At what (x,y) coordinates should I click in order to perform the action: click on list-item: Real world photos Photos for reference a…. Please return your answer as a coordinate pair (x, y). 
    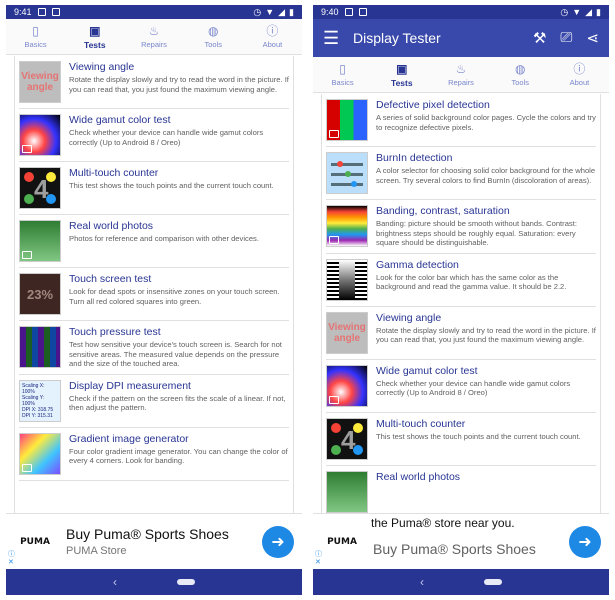
    Looking at the image, I should click on (154, 241).